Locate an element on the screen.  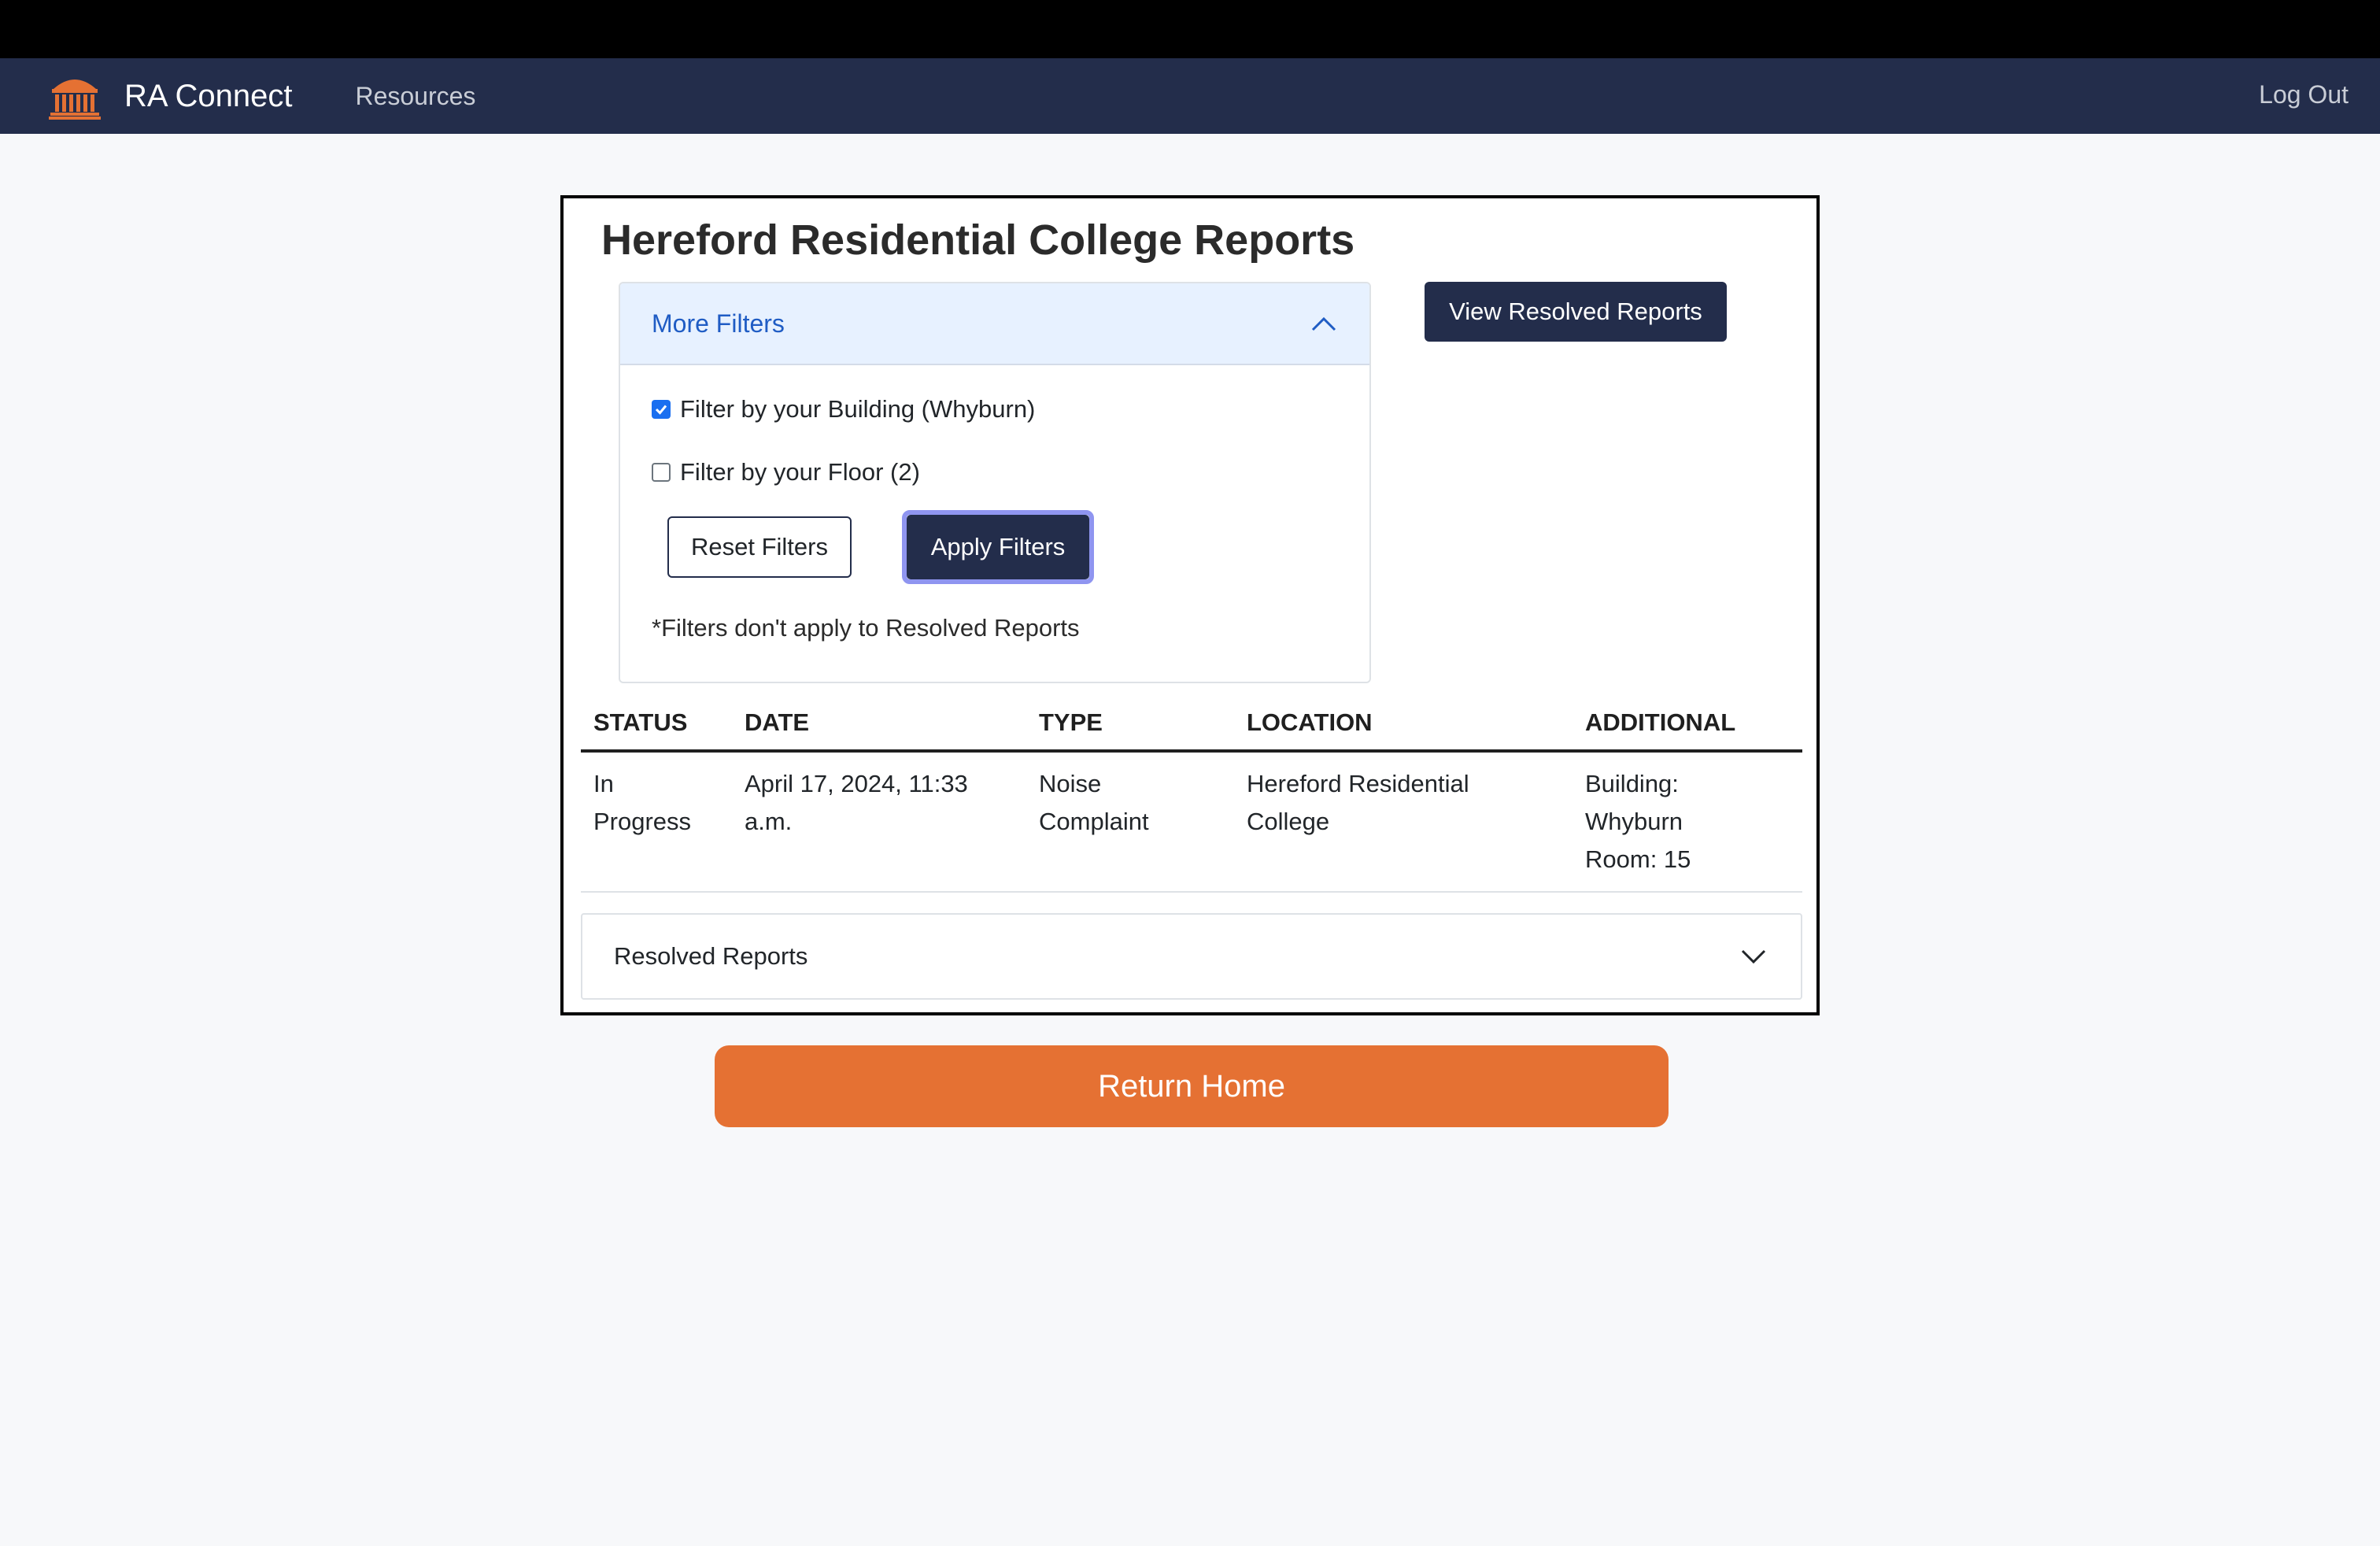
floor-filter-row: Filter by your Floor (2) is located at coordinates (786, 472).